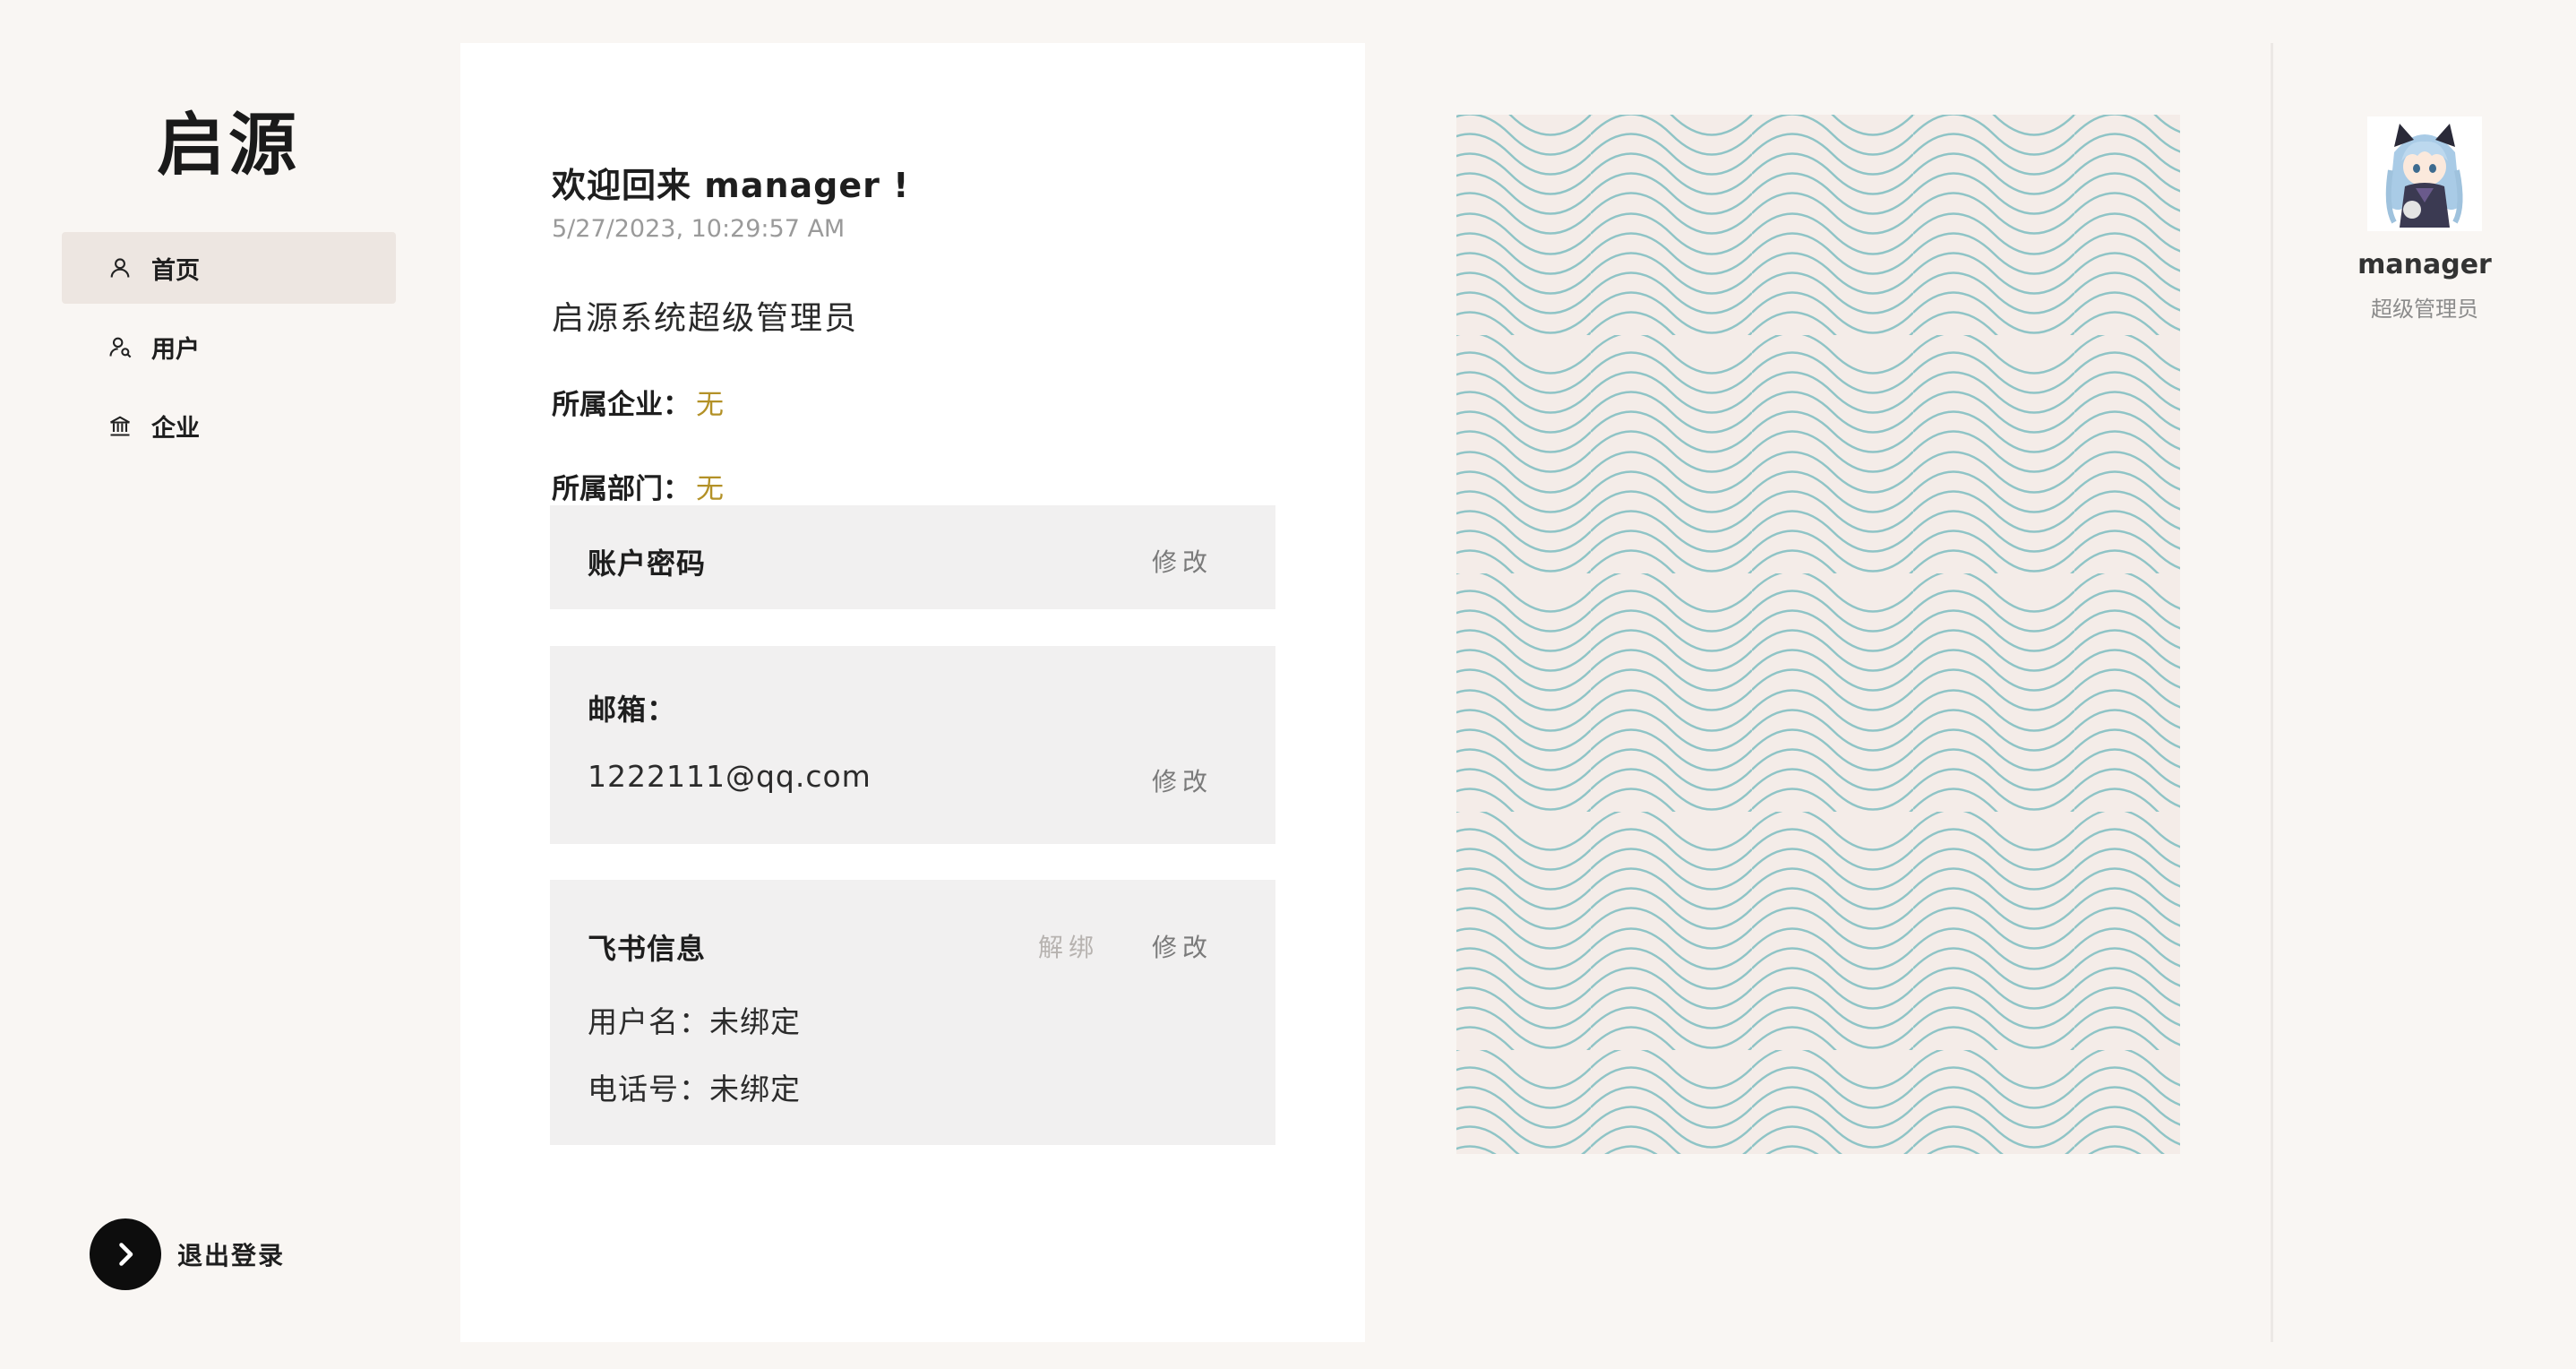 This screenshot has width=2576, height=1369. Describe the element at coordinates (229, 425) in the screenshot. I see `sidebar-item-company: 企业` at that location.